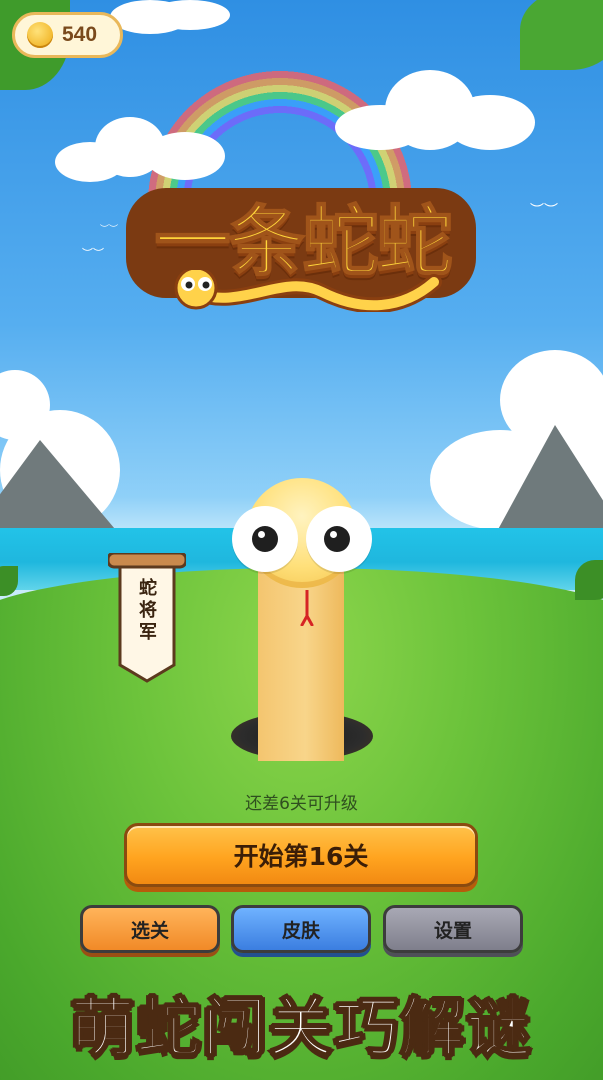 The image size is (603, 1080). I want to click on rank-banner-text: 蛇将军, so click(148, 610).